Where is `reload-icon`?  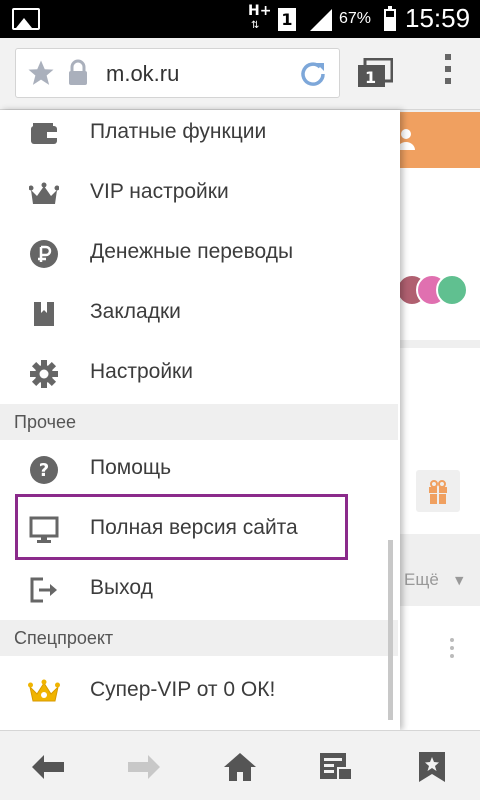 reload-icon is located at coordinates (313, 74).